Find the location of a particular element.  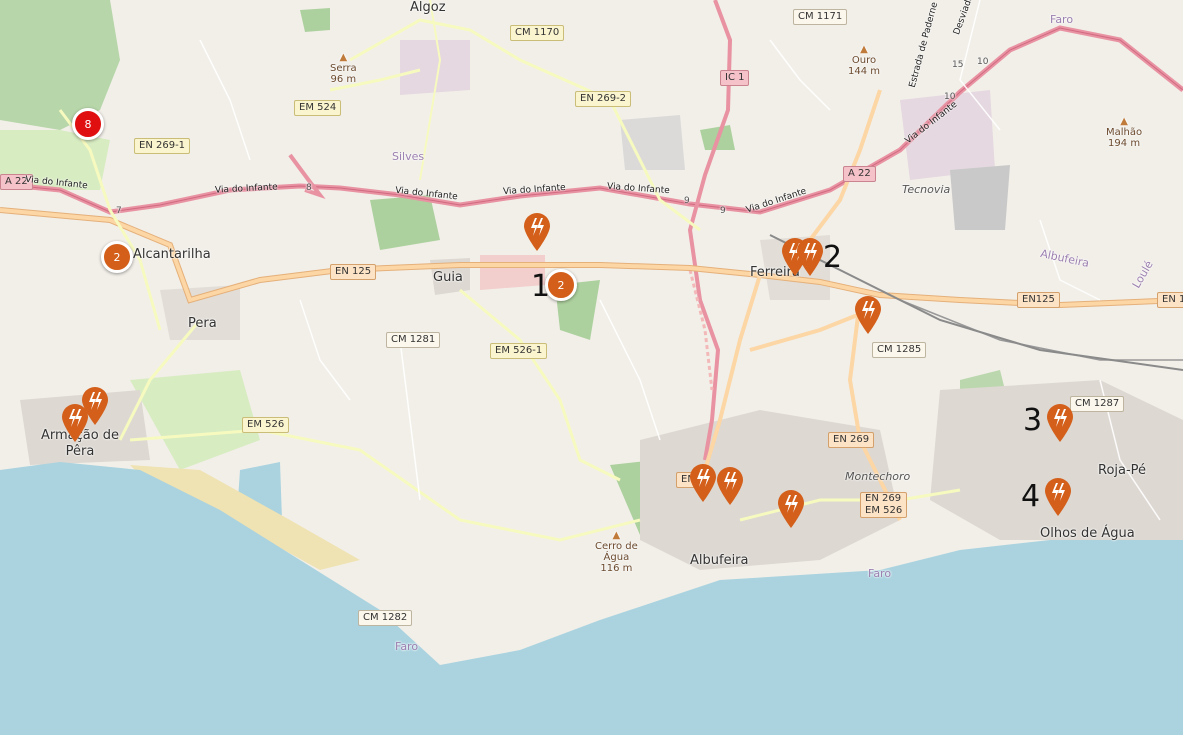

road-label-a22-right: A 22 is located at coordinates (859, 174).